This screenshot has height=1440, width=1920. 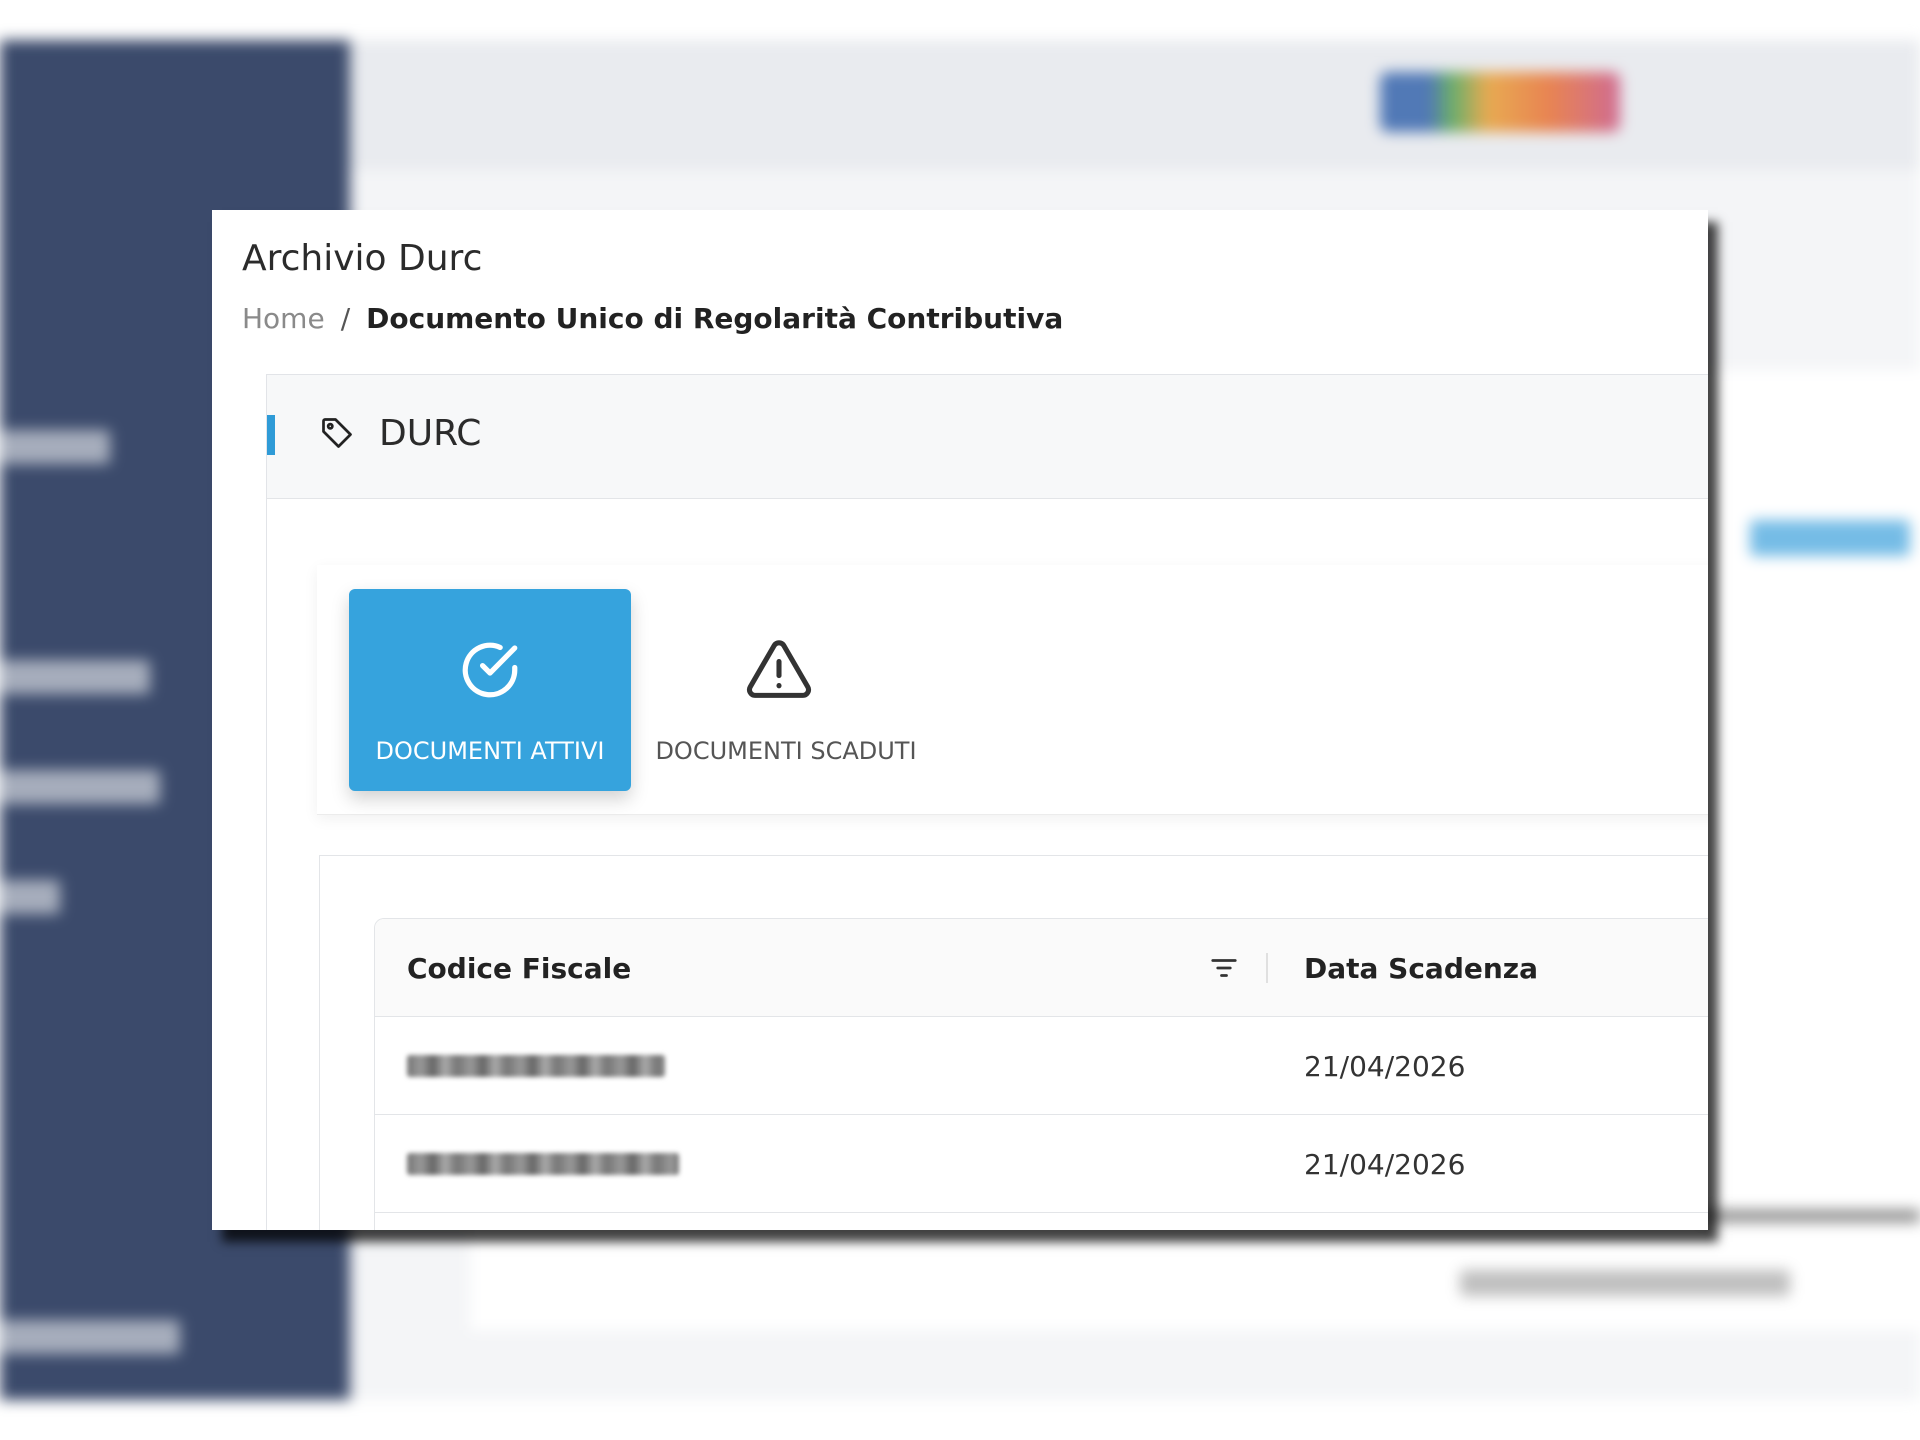 What do you see at coordinates (1012, 690) in the screenshot?
I see `tabs-bar: DOCUMENTI ATTIVI DOCUMENTI SCADUTI` at bounding box center [1012, 690].